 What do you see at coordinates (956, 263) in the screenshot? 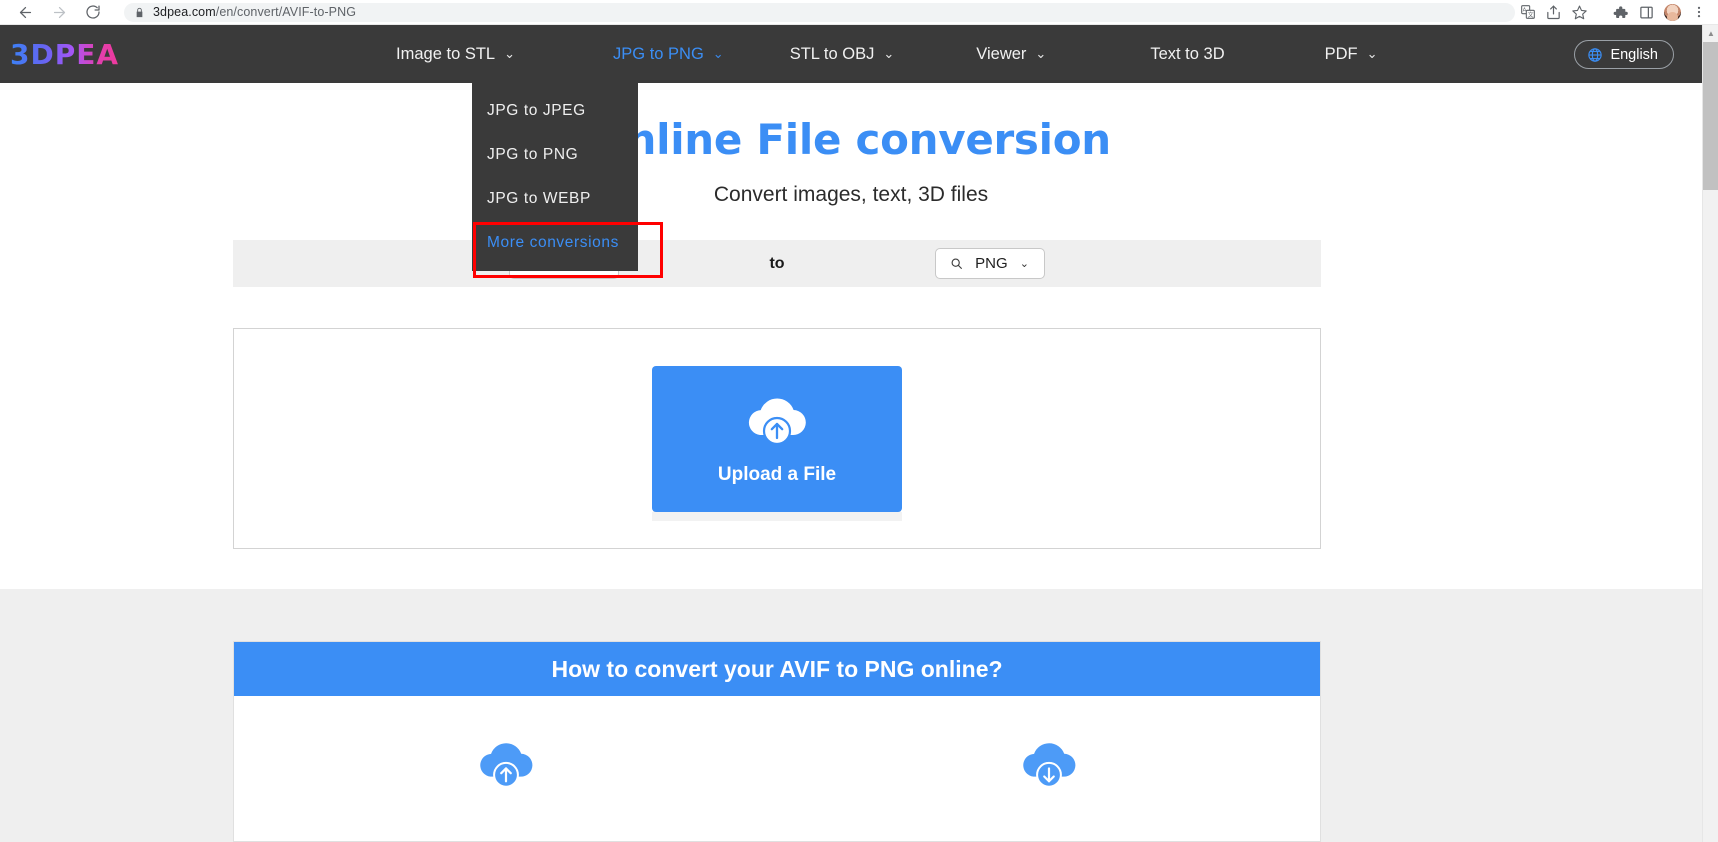
I see `search-icon` at bounding box center [956, 263].